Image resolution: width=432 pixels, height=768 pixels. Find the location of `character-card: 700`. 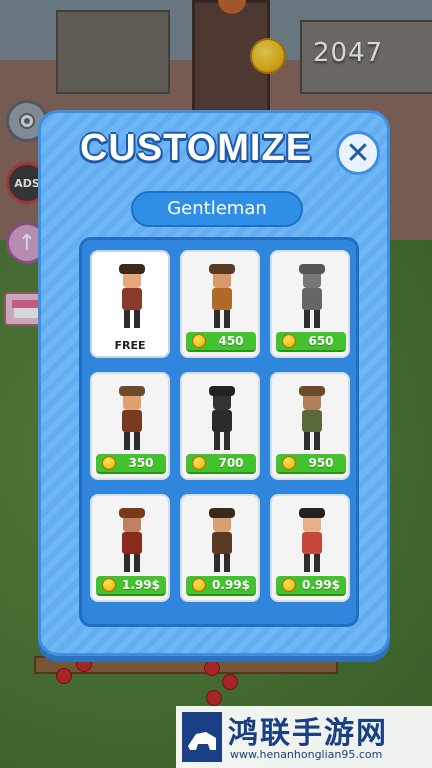

character-card: 700 is located at coordinates (220, 426).